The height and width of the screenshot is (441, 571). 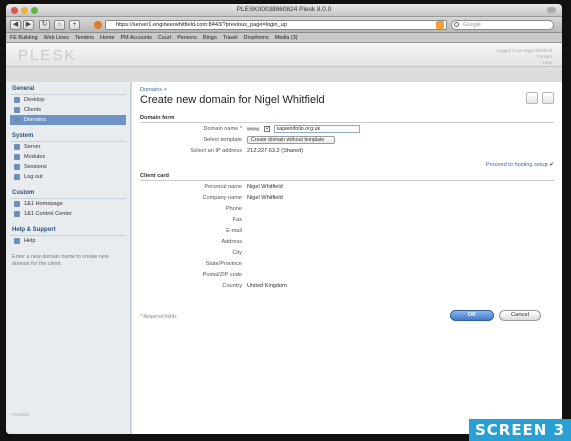 What do you see at coordinates (232, 286) in the screenshot?
I see `client-field-label: Country` at bounding box center [232, 286].